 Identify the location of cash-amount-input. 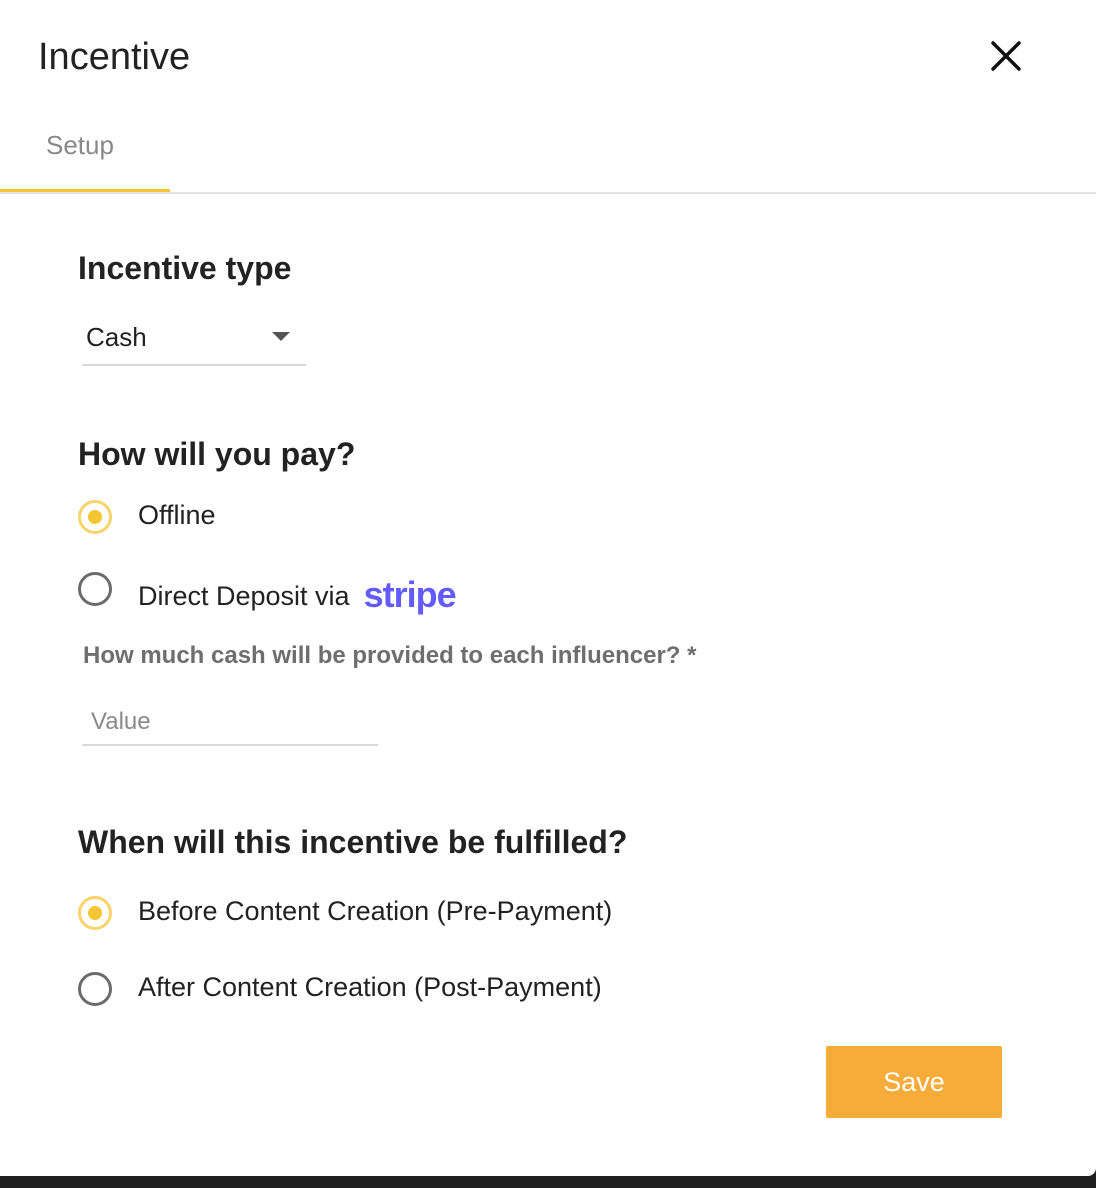
(230, 723).